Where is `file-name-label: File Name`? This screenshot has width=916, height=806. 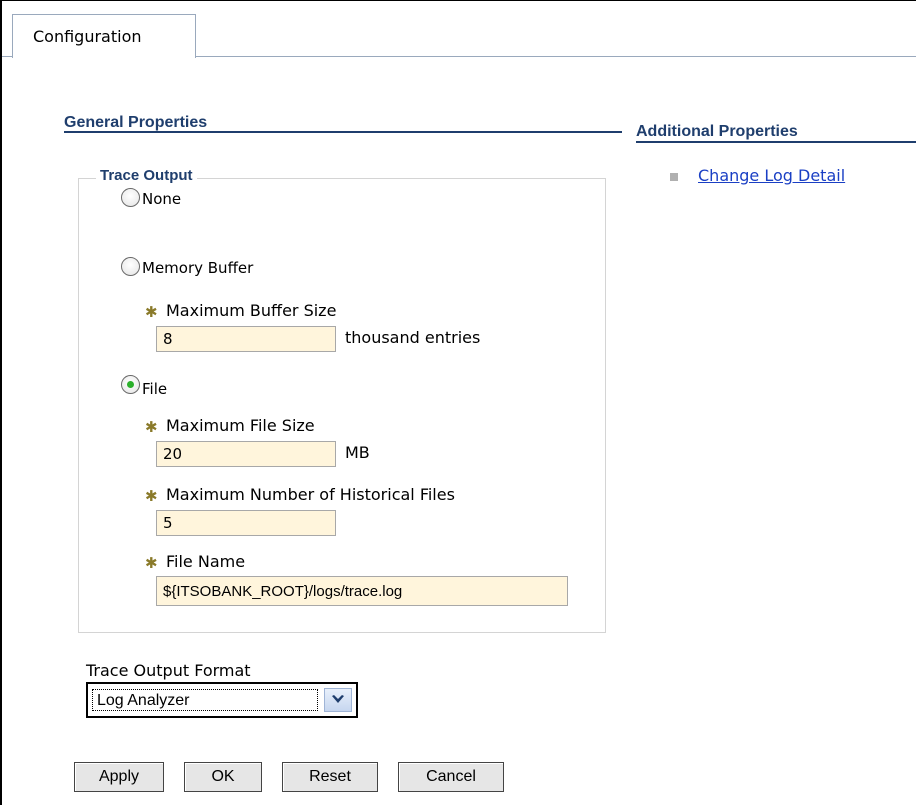 file-name-label: File Name is located at coordinates (206, 561).